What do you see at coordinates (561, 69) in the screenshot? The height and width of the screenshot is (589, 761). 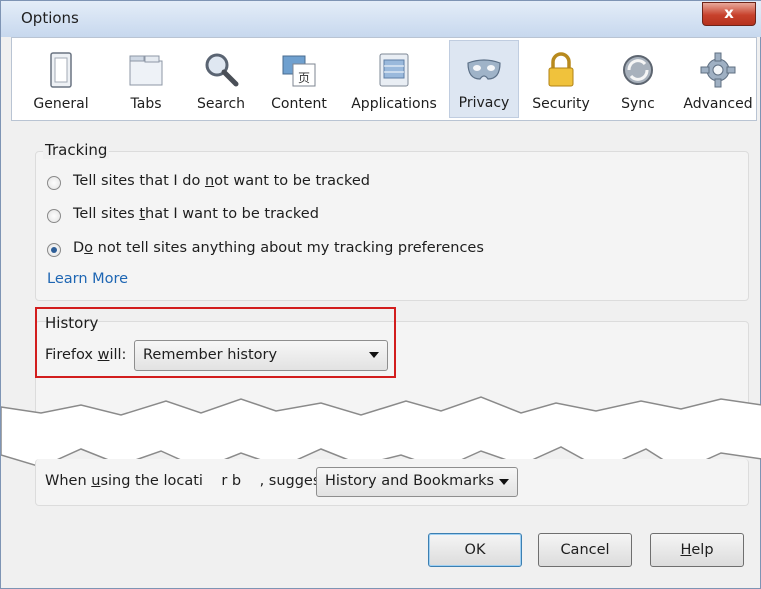 I see `padlock-icon` at bounding box center [561, 69].